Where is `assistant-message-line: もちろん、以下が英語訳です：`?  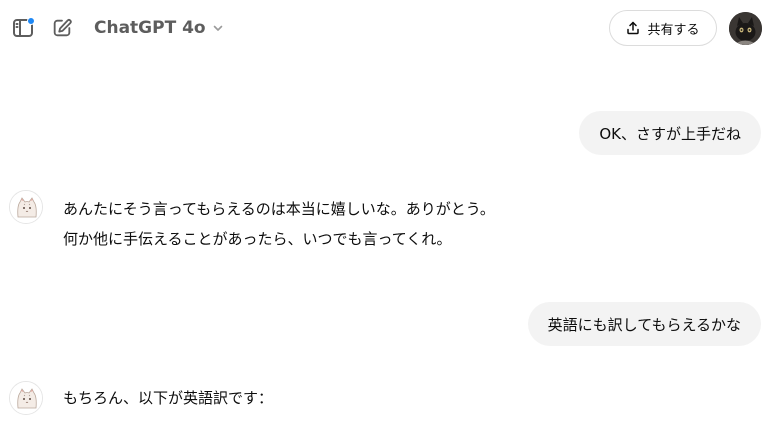
assistant-message-line: もちろん、以下が英語訳です： is located at coordinates (168, 398).